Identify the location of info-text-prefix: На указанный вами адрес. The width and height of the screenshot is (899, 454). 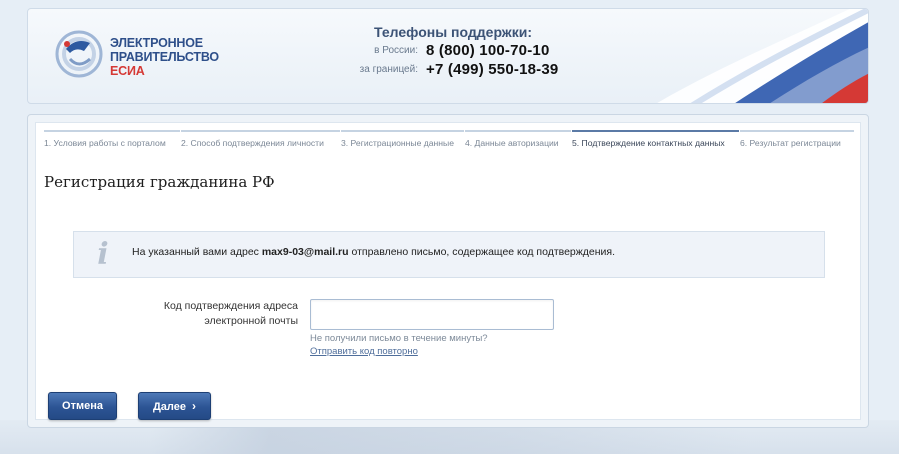
(197, 252).